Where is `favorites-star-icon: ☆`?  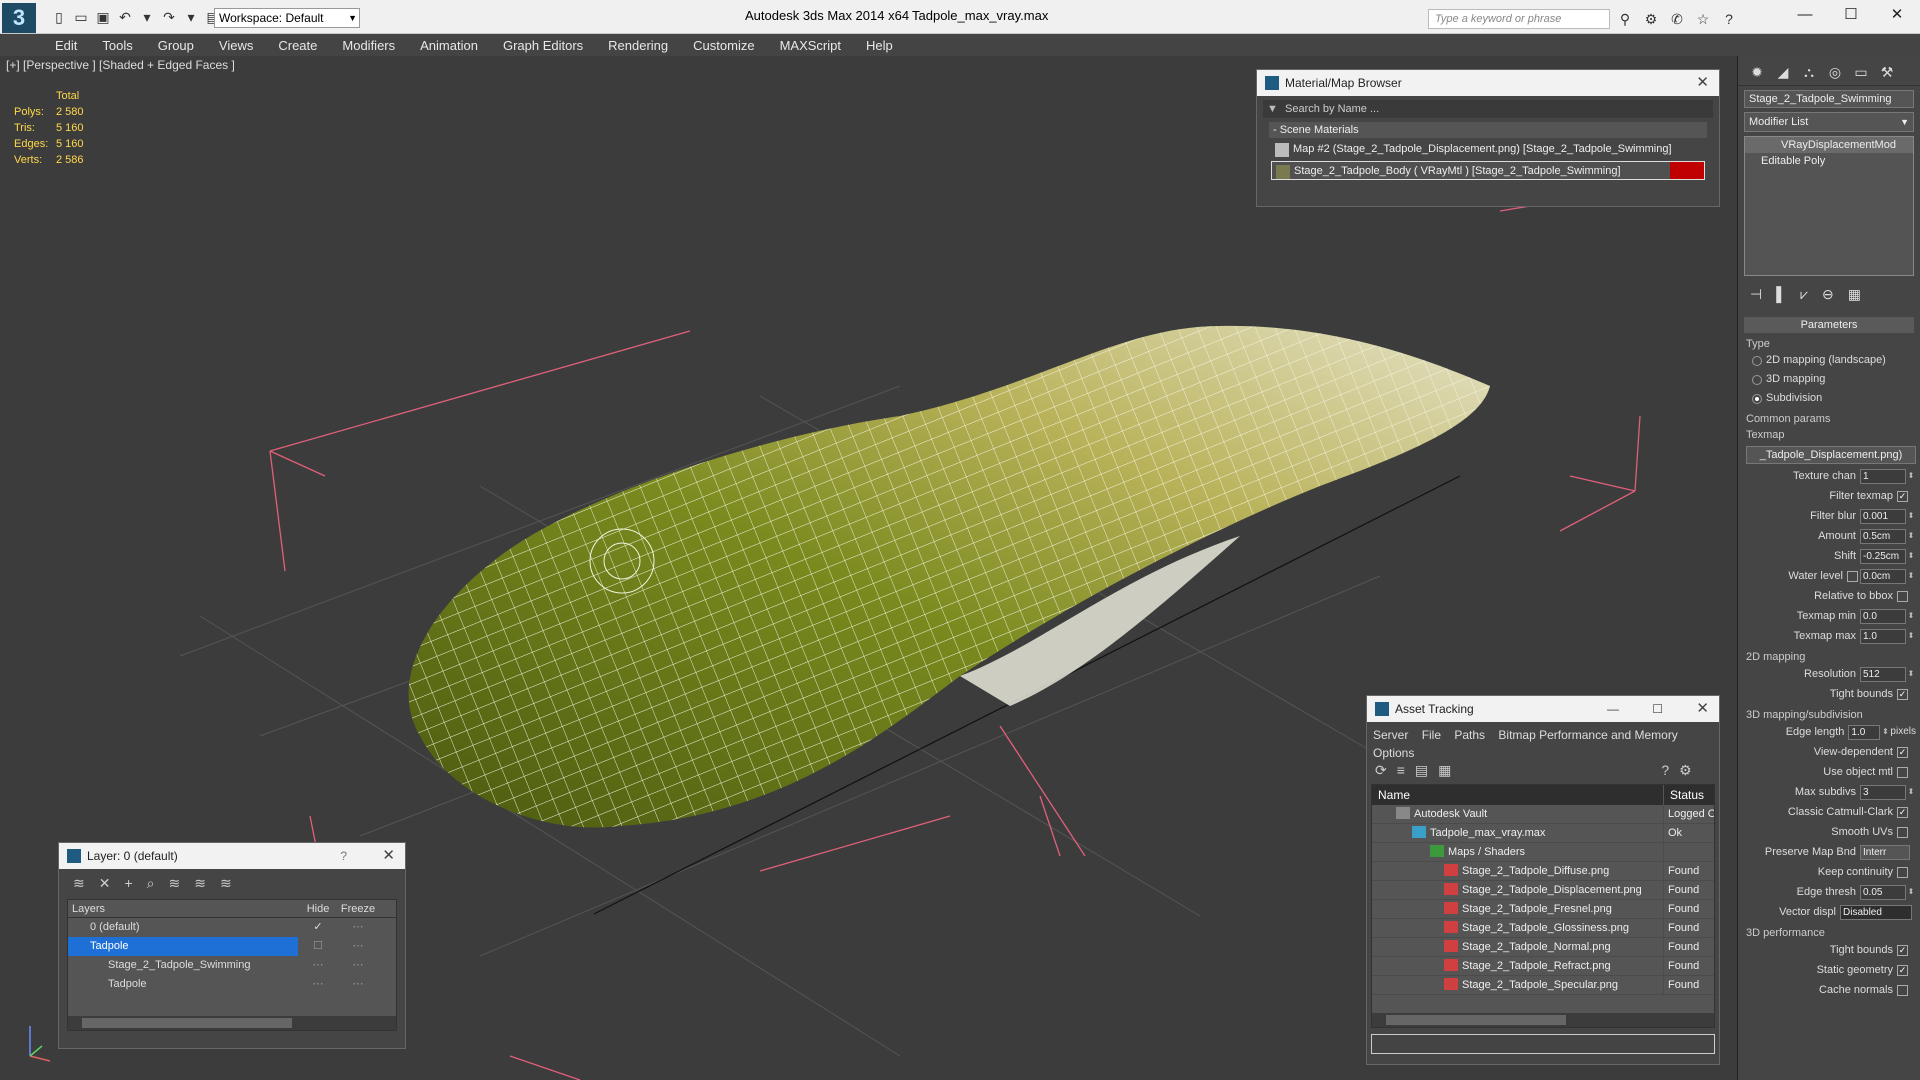
favorites-star-icon: ☆ is located at coordinates (1703, 19).